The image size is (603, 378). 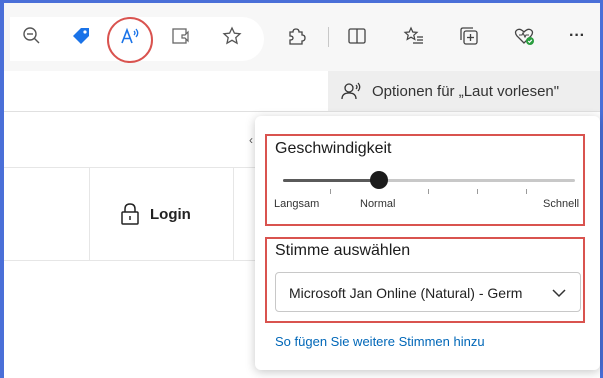 I want to click on immersive-reader-icon, so click(x=181, y=36).